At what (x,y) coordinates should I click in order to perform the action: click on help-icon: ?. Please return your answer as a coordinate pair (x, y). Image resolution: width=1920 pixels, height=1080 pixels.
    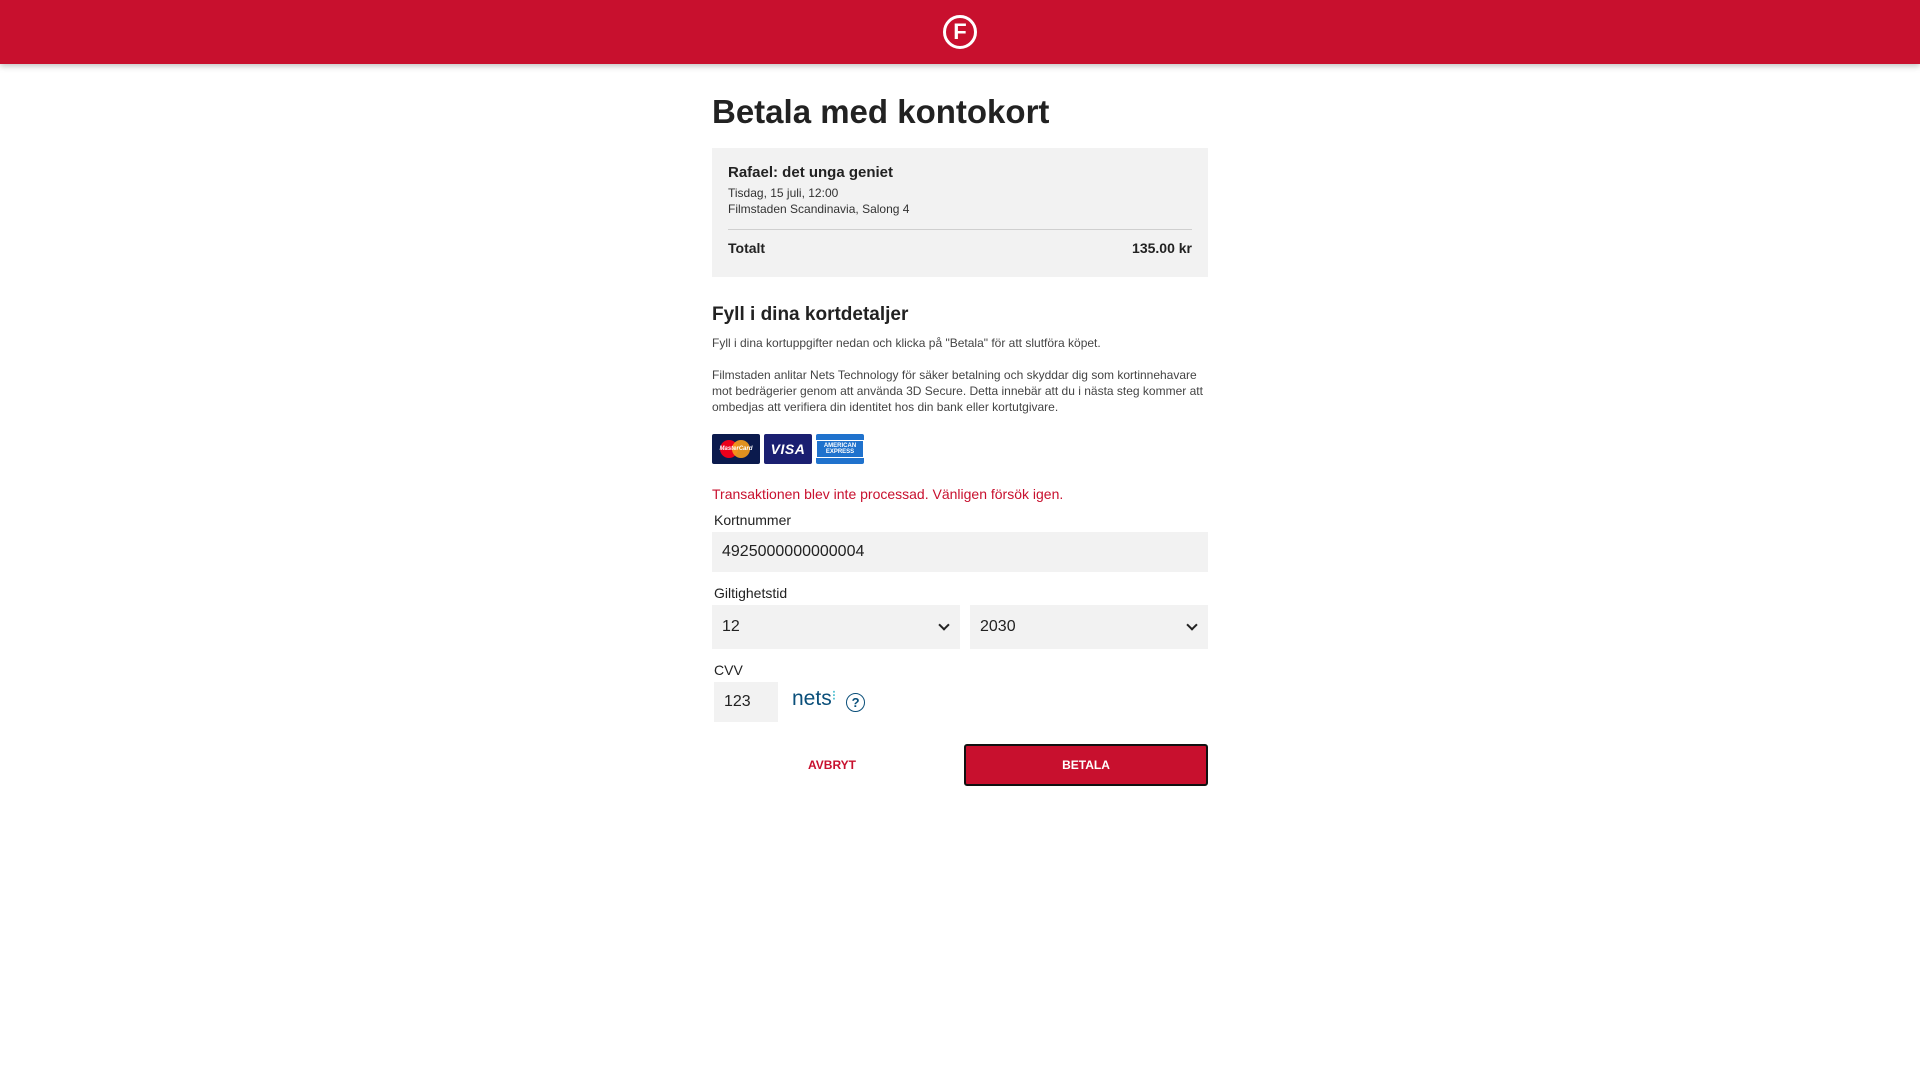
    Looking at the image, I should click on (856, 702).